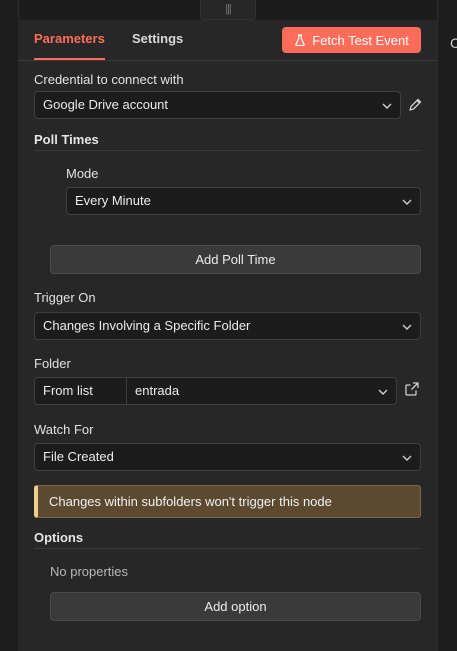 Image resolution: width=457 pixels, height=651 pixels. I want to click on no-properties-text: No properties, so click(89, 571).